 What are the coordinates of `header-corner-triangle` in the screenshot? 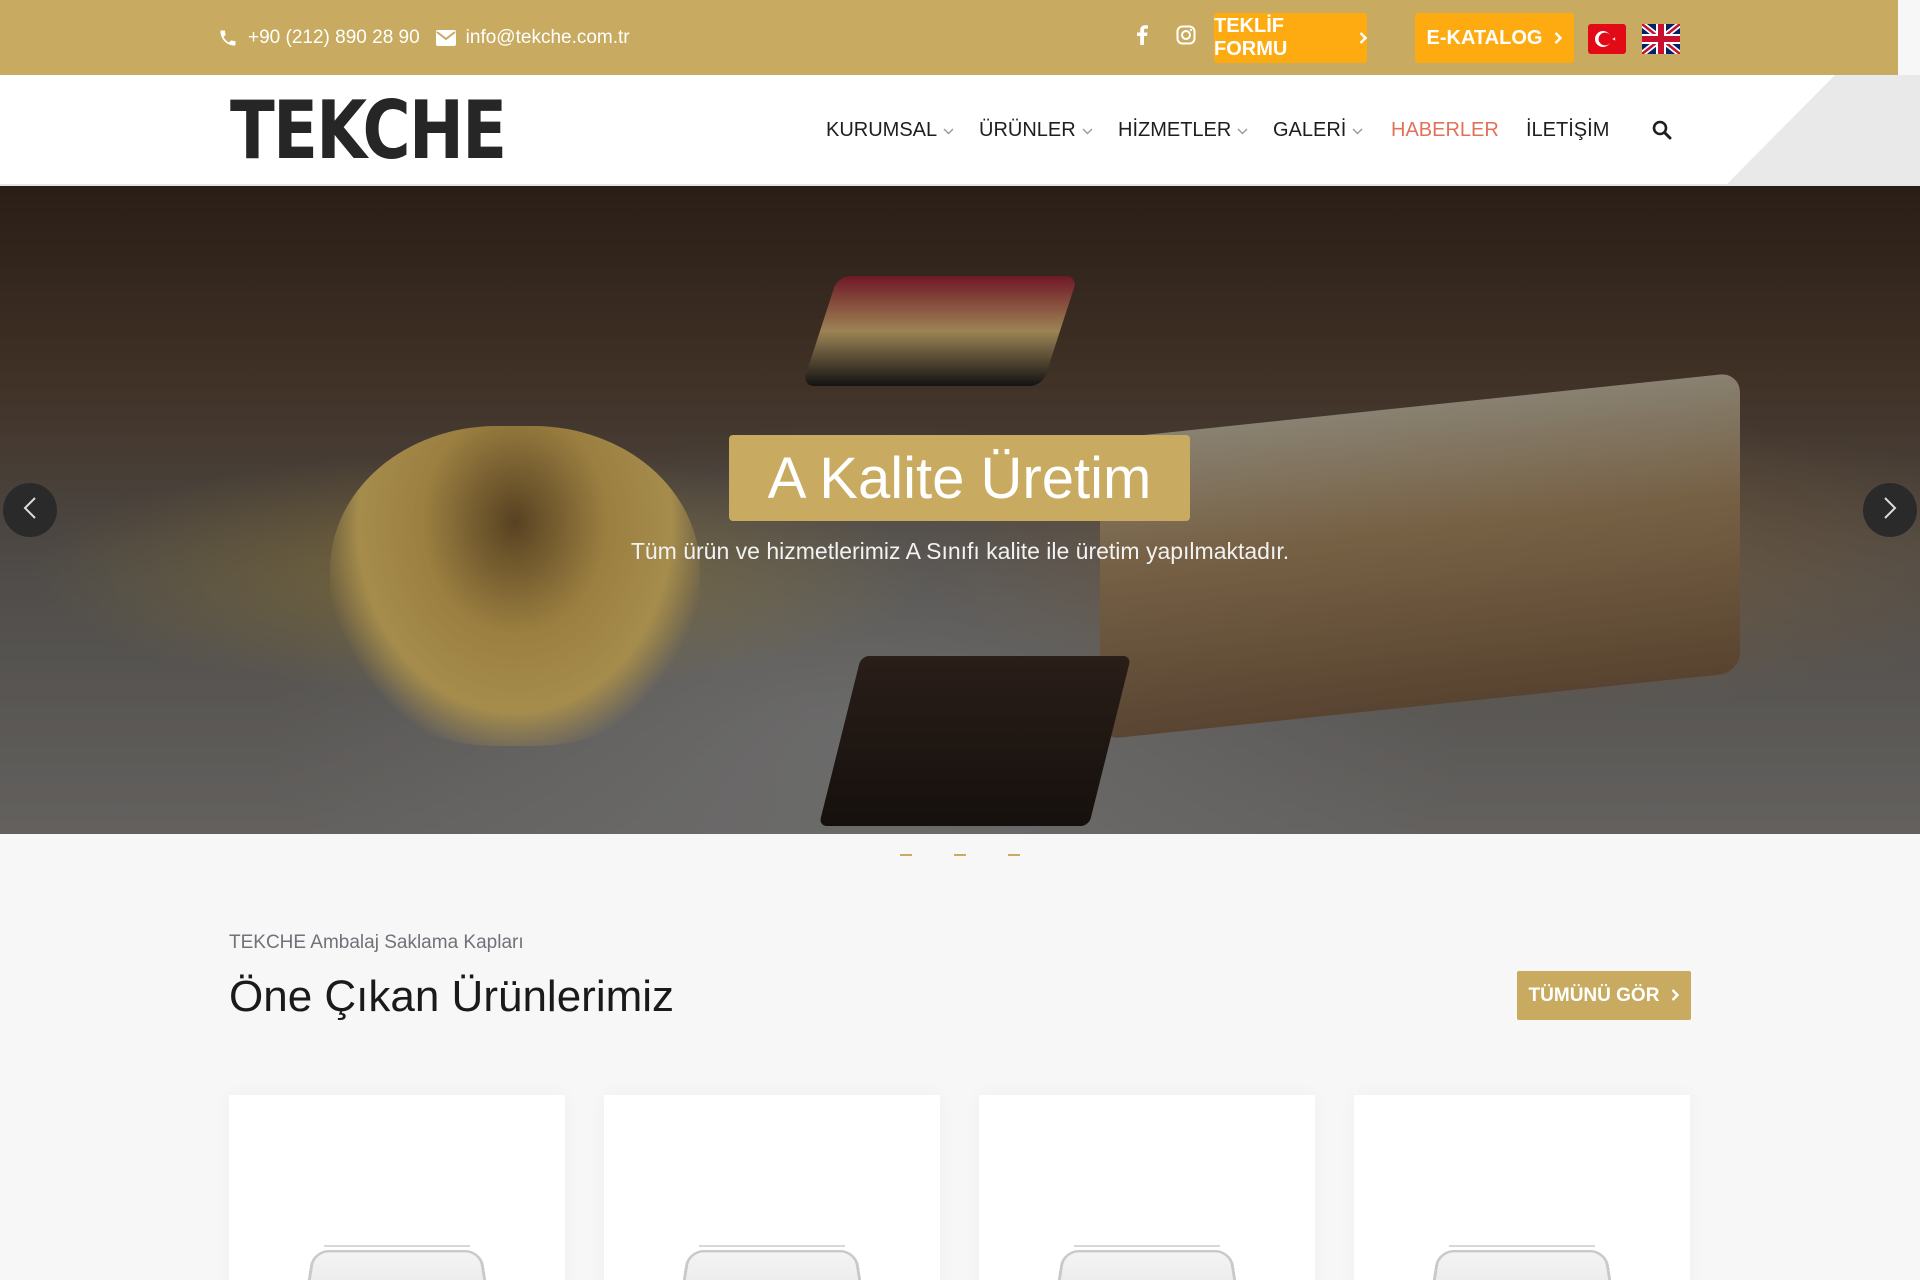 It's located at (1780, 129).